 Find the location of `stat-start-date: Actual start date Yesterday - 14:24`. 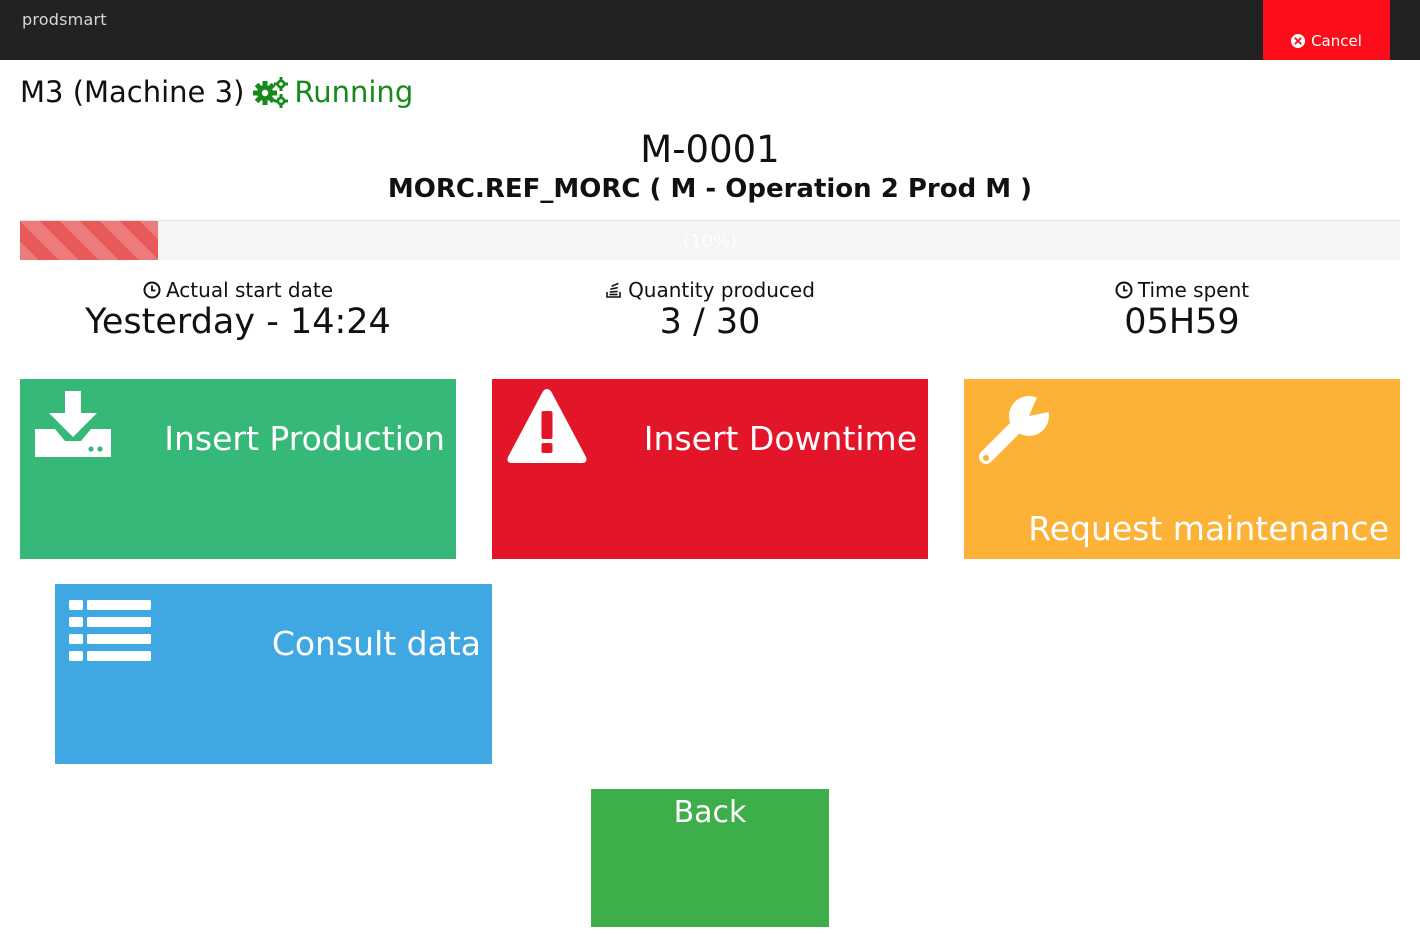

stat-start-date: Actual start date Yesterday - 14:24 is located at coordinates (238, 310).